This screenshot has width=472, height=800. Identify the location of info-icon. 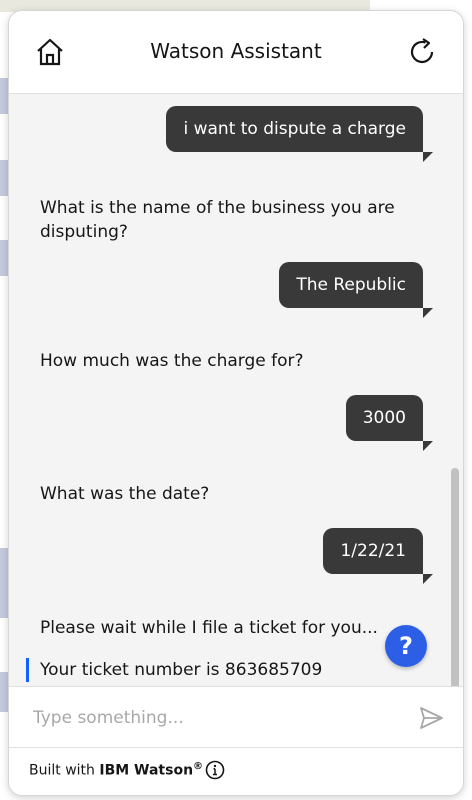
(215, 770).